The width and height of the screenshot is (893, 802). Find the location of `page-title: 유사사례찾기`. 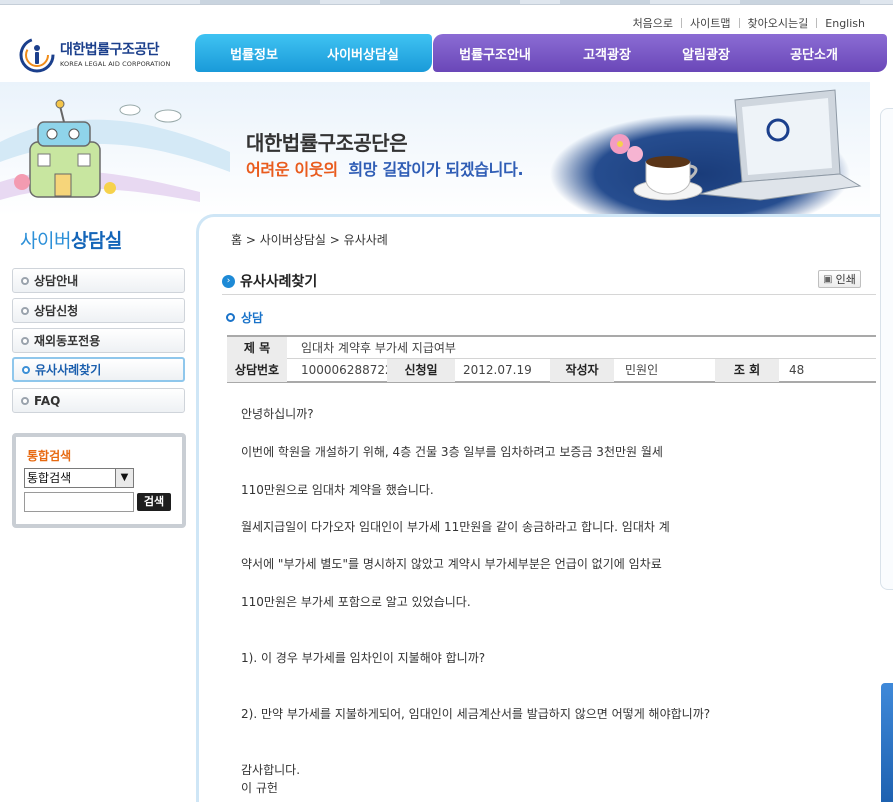

page-title: 유사사례찾기 is located at coordinates (279, 282).